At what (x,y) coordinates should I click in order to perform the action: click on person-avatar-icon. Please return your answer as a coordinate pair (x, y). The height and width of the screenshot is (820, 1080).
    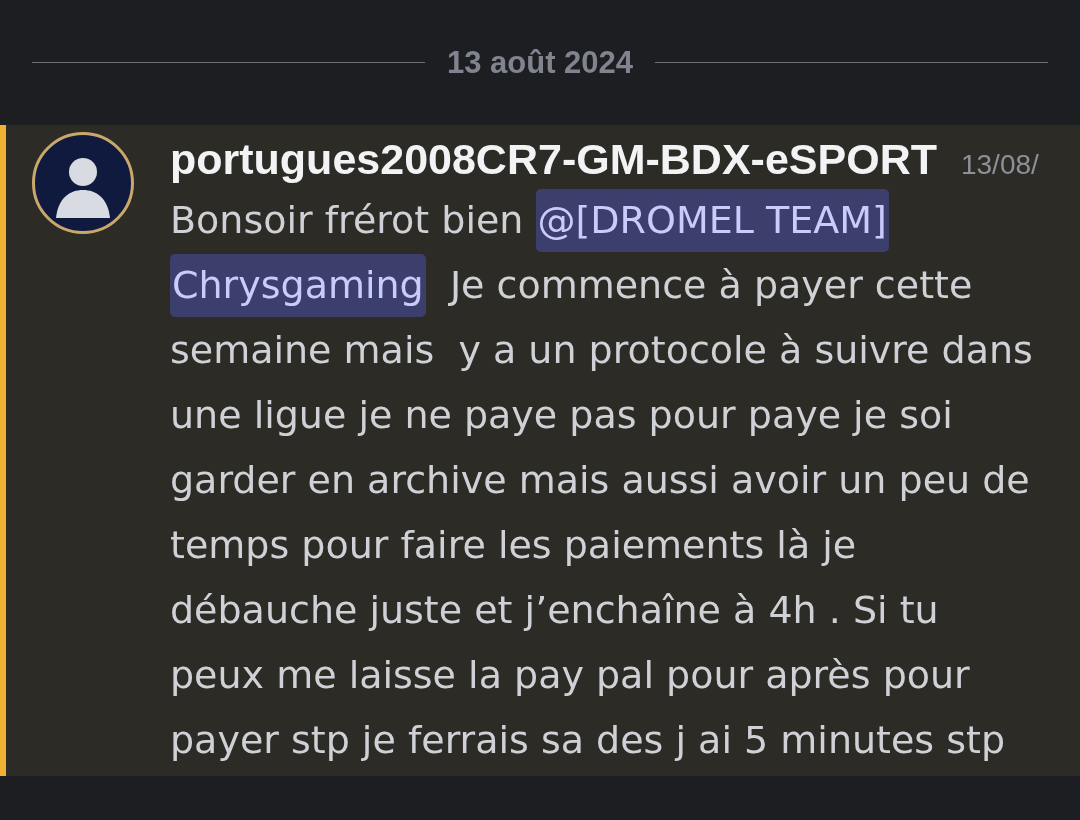
    Looking at the image, I should click on (83, 183).